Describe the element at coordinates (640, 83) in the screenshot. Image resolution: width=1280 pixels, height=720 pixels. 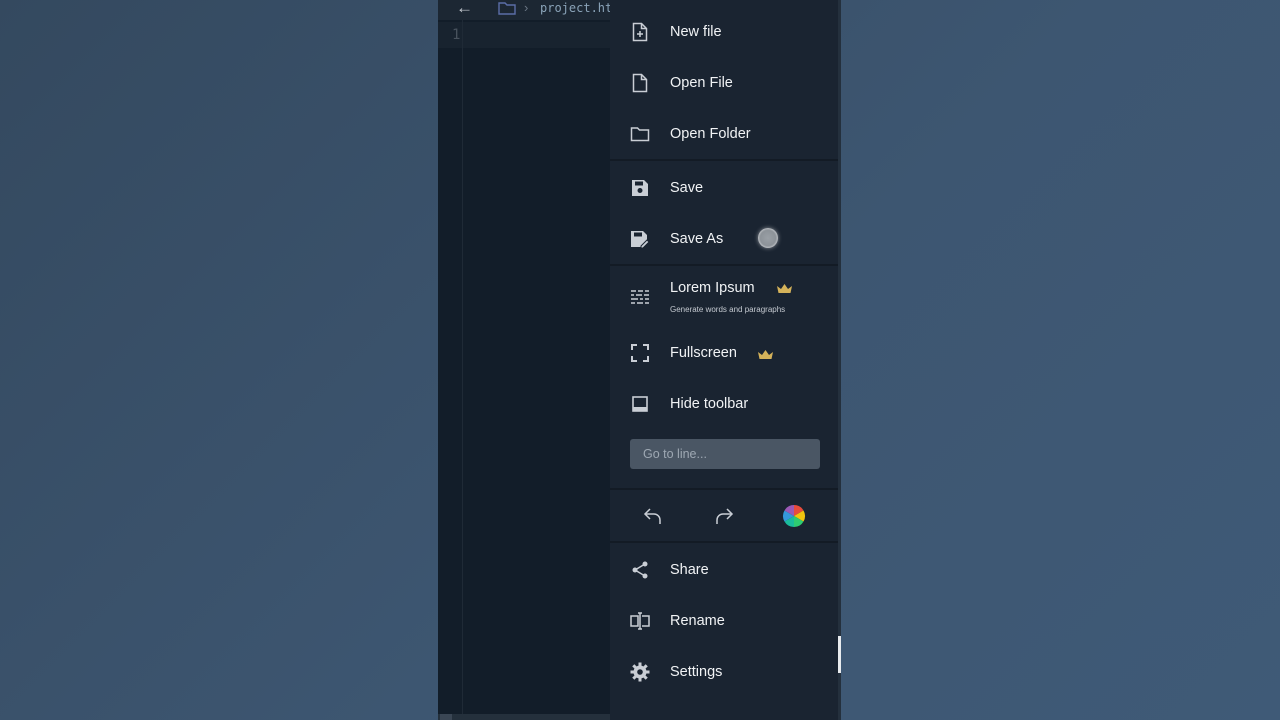
I see `file-icon` at that location.